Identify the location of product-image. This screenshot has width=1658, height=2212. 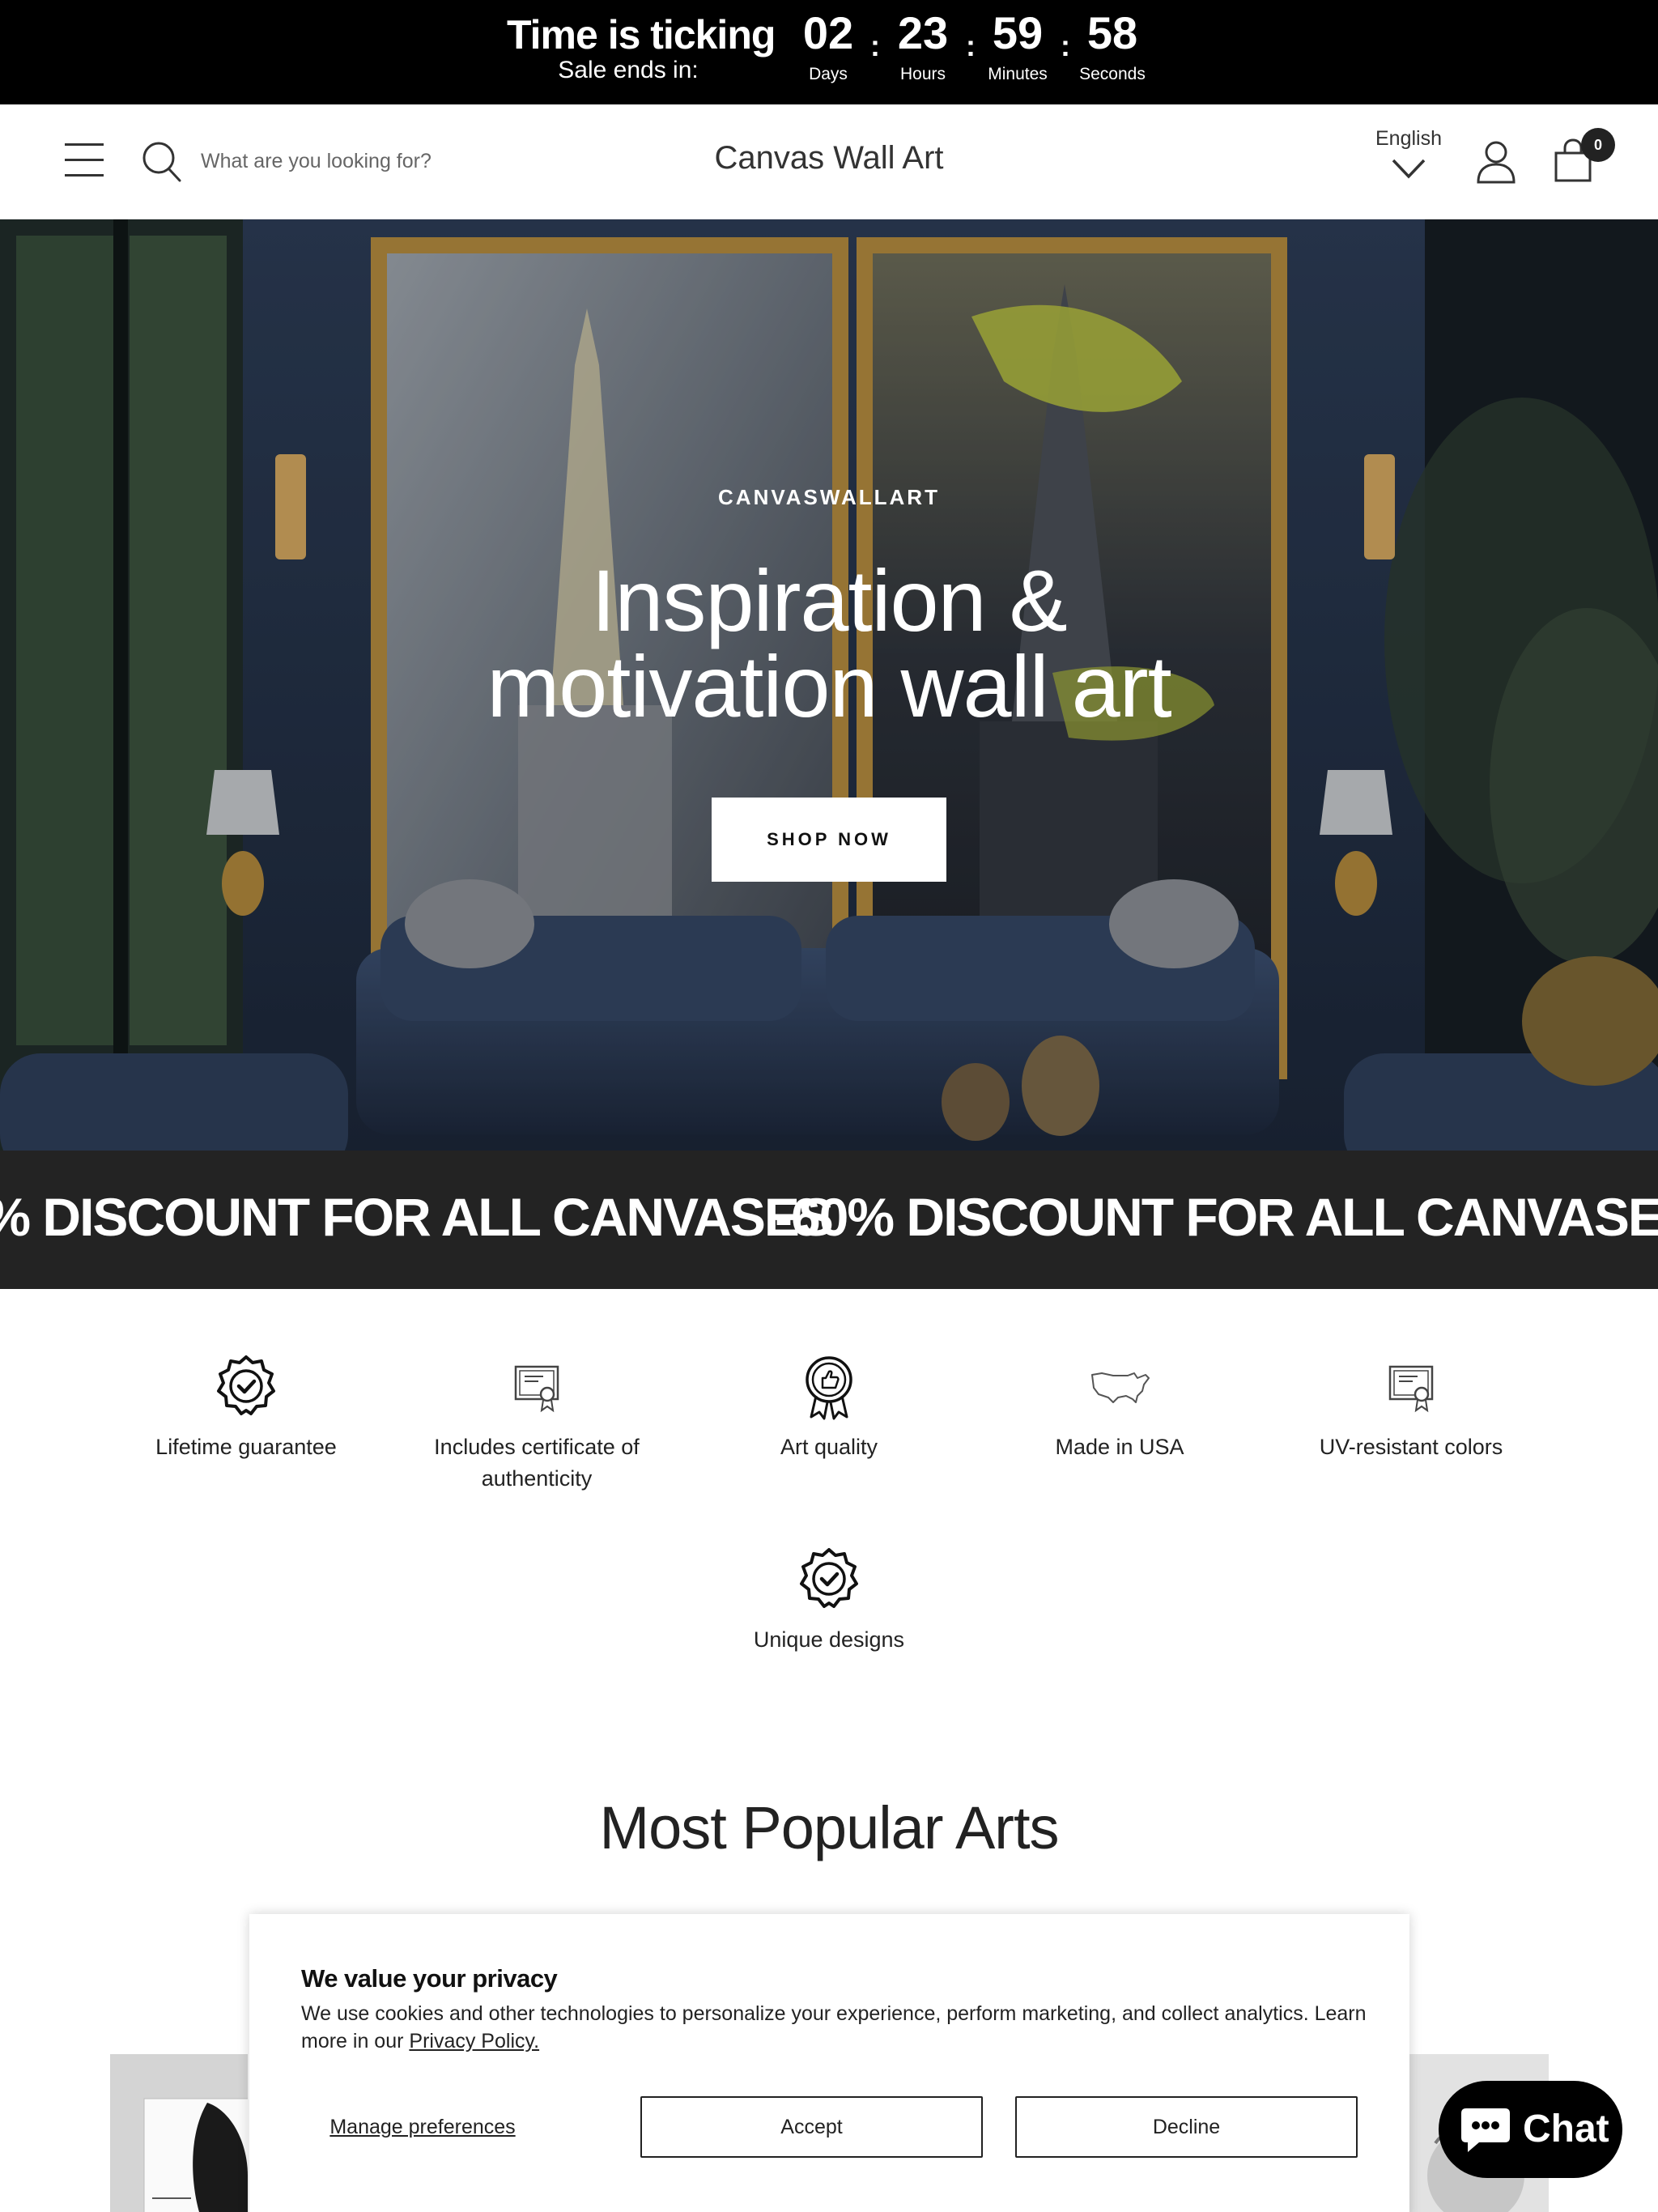
(179, 2133).